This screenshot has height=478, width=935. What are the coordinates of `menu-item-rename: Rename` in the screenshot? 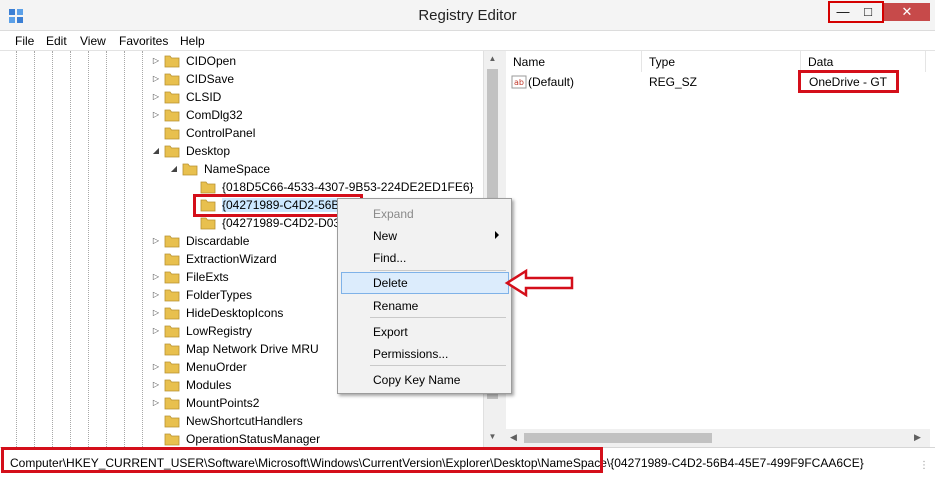 It's located at (425, 306).